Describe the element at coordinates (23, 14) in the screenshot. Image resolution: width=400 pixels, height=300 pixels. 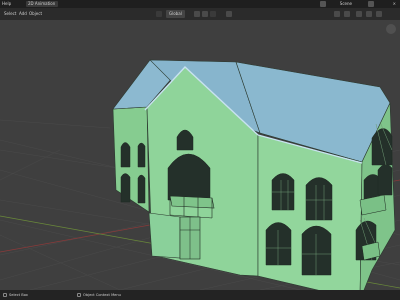
I see `menu-add: Add` at that location.